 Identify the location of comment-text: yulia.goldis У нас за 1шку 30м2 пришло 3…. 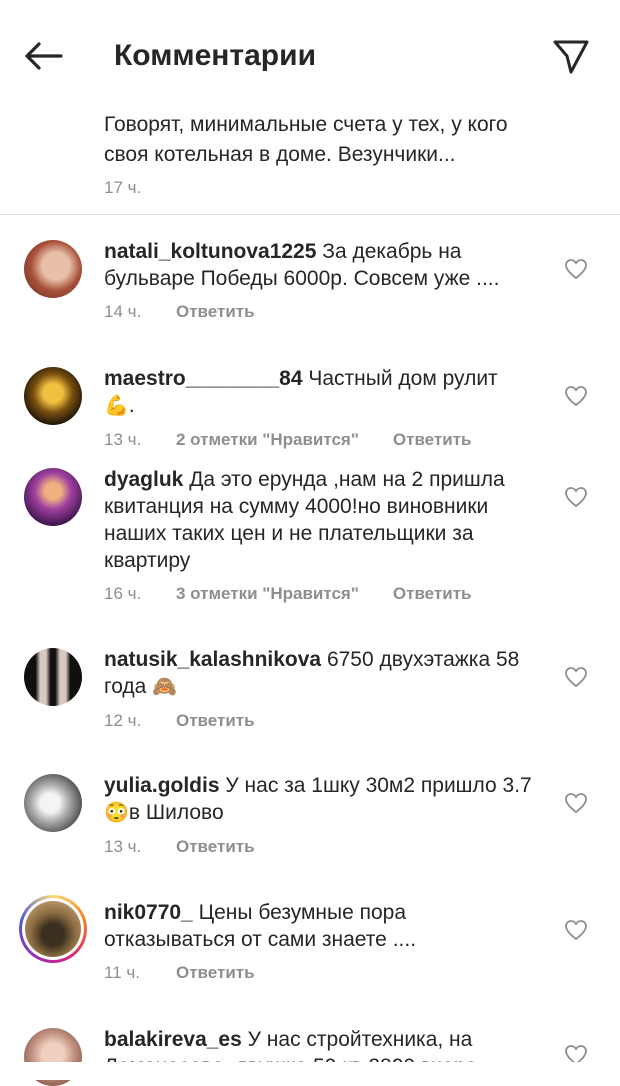
(319, 799).